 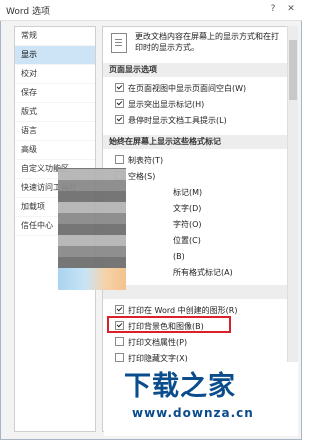 What do you see at coordinates (187, 241) in the screenshot?
I see `option-object-anchors: 位置(C)` at bounding box center [187, 241].